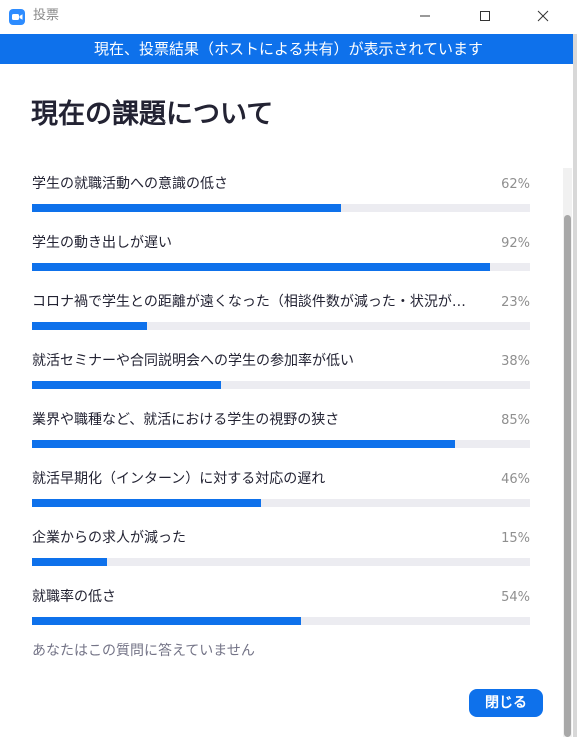 The height and width of the screenshot is (737, 577). I want to click on poll-option-label: 就職率の低さ, so click(74, 597).